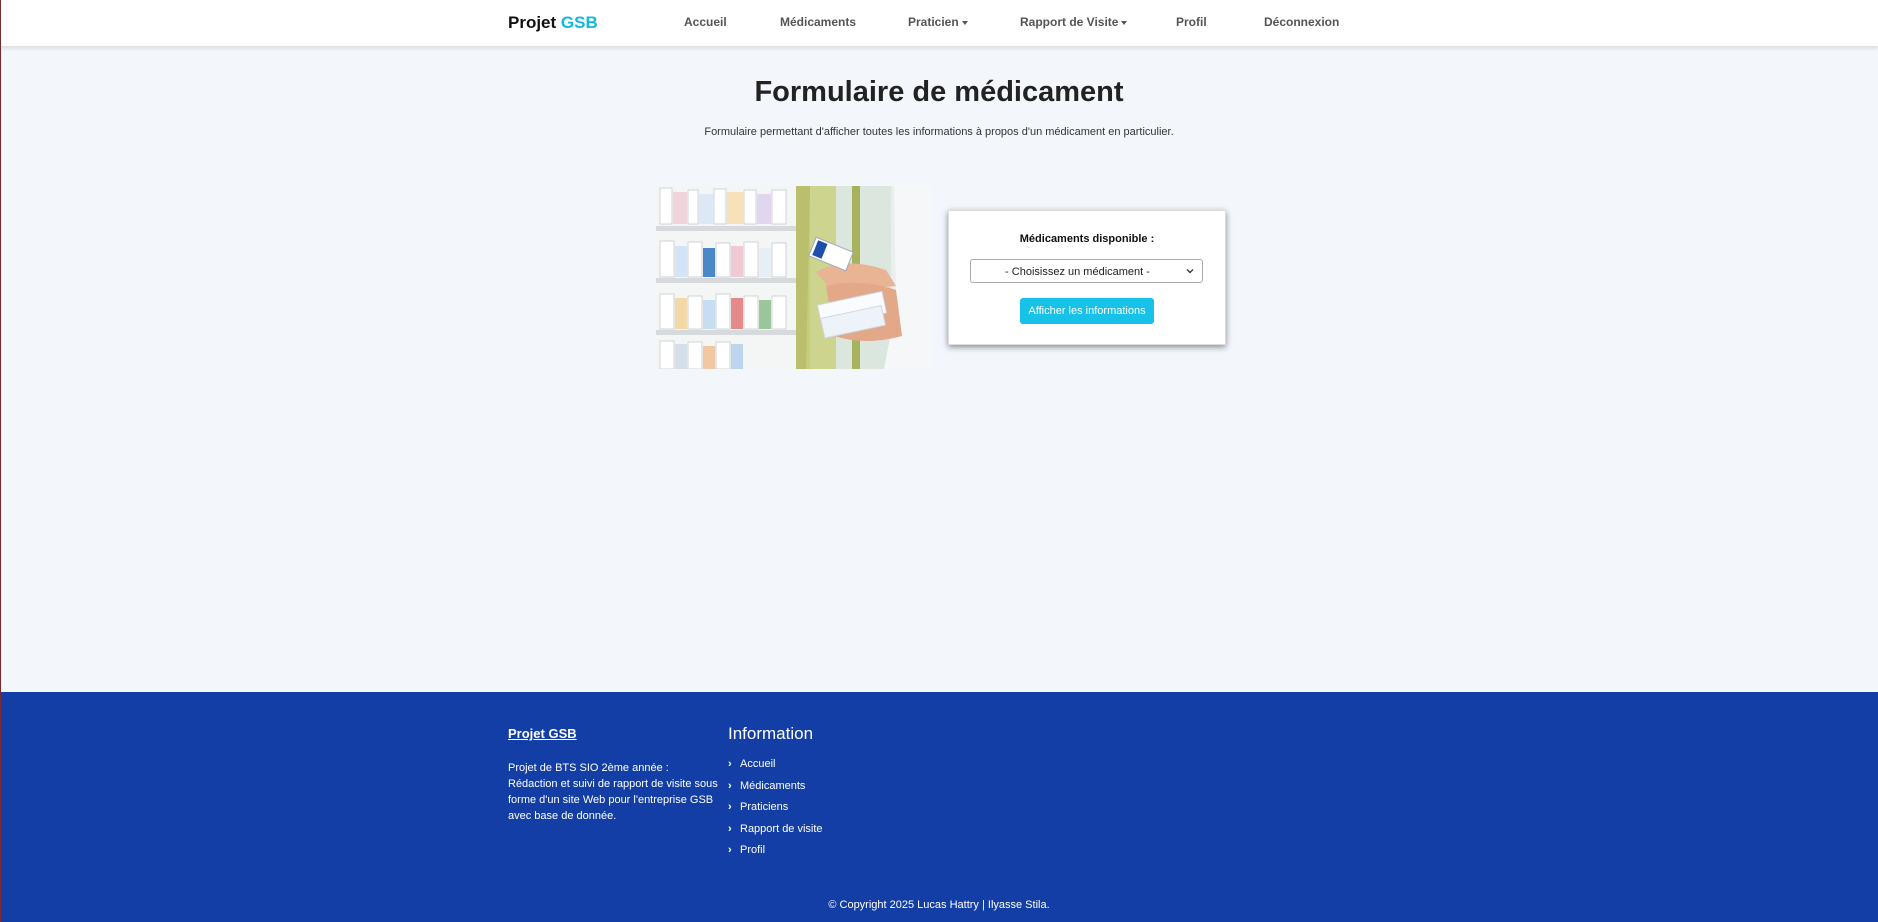 The height and width of the screenshot is (922, 1878). Describe the element at coordinates (775, 855) in the screenshot. I see `footer-link-item: › Profil` at that location.